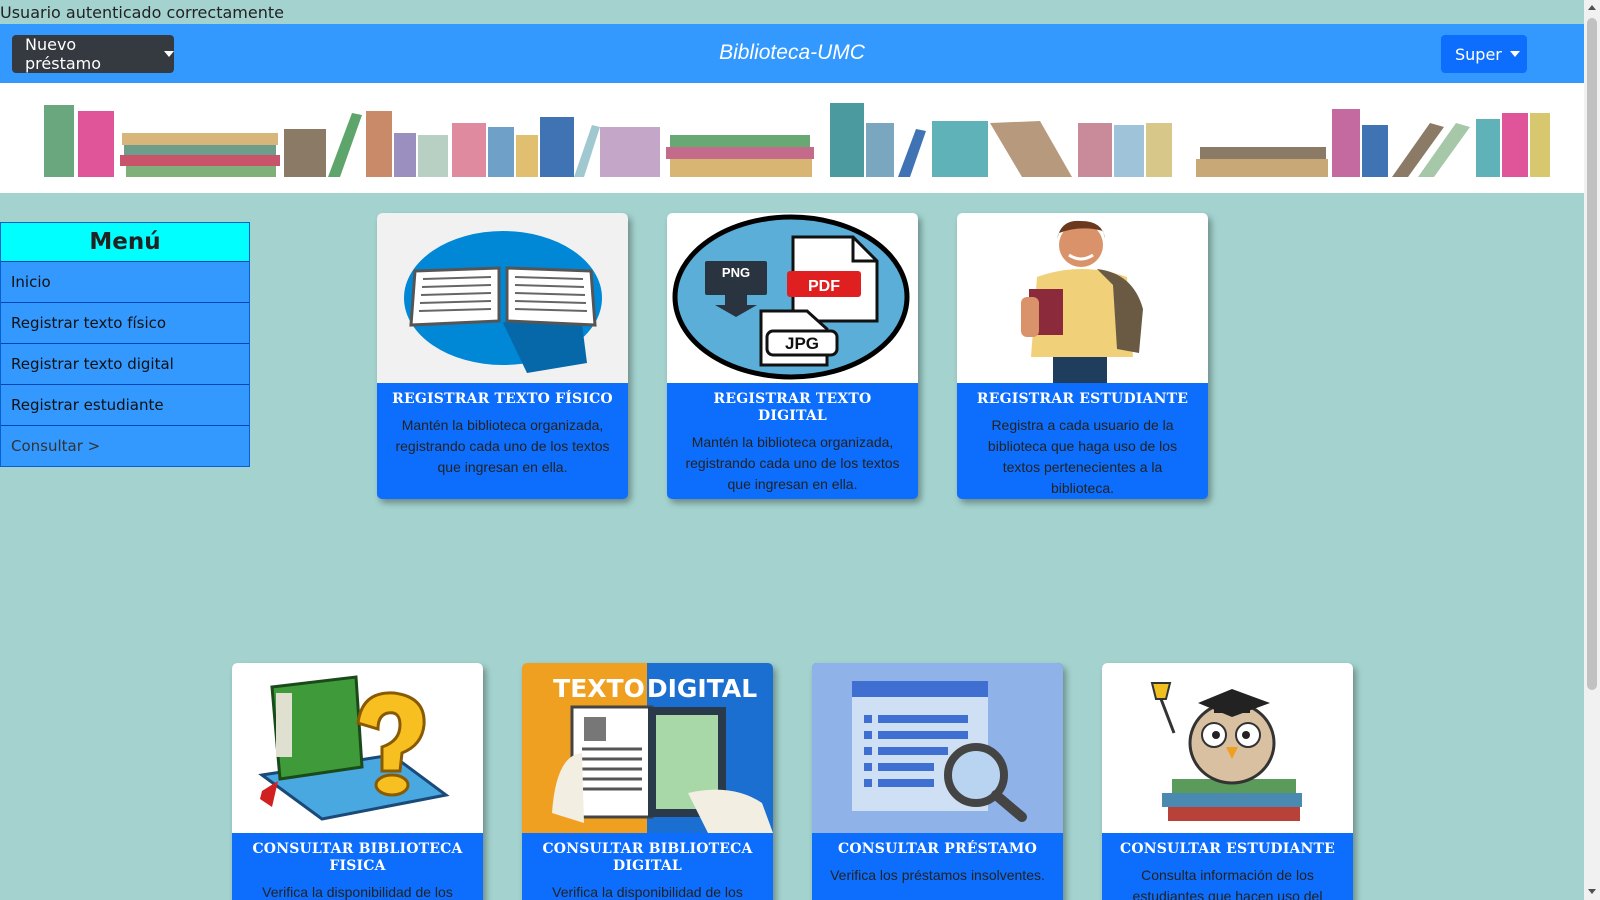  I want to click on card-title: CONSULTAR BIBLIOTECA FISICA, so click(357, 857).